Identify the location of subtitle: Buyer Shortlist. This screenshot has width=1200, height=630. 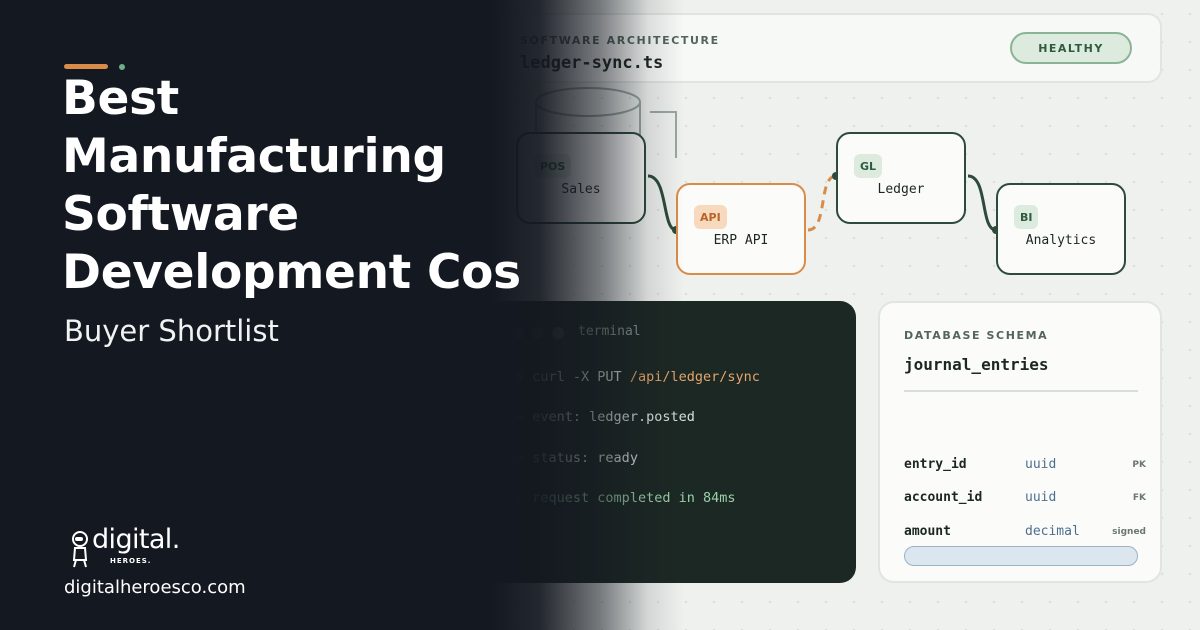
(171, 331).